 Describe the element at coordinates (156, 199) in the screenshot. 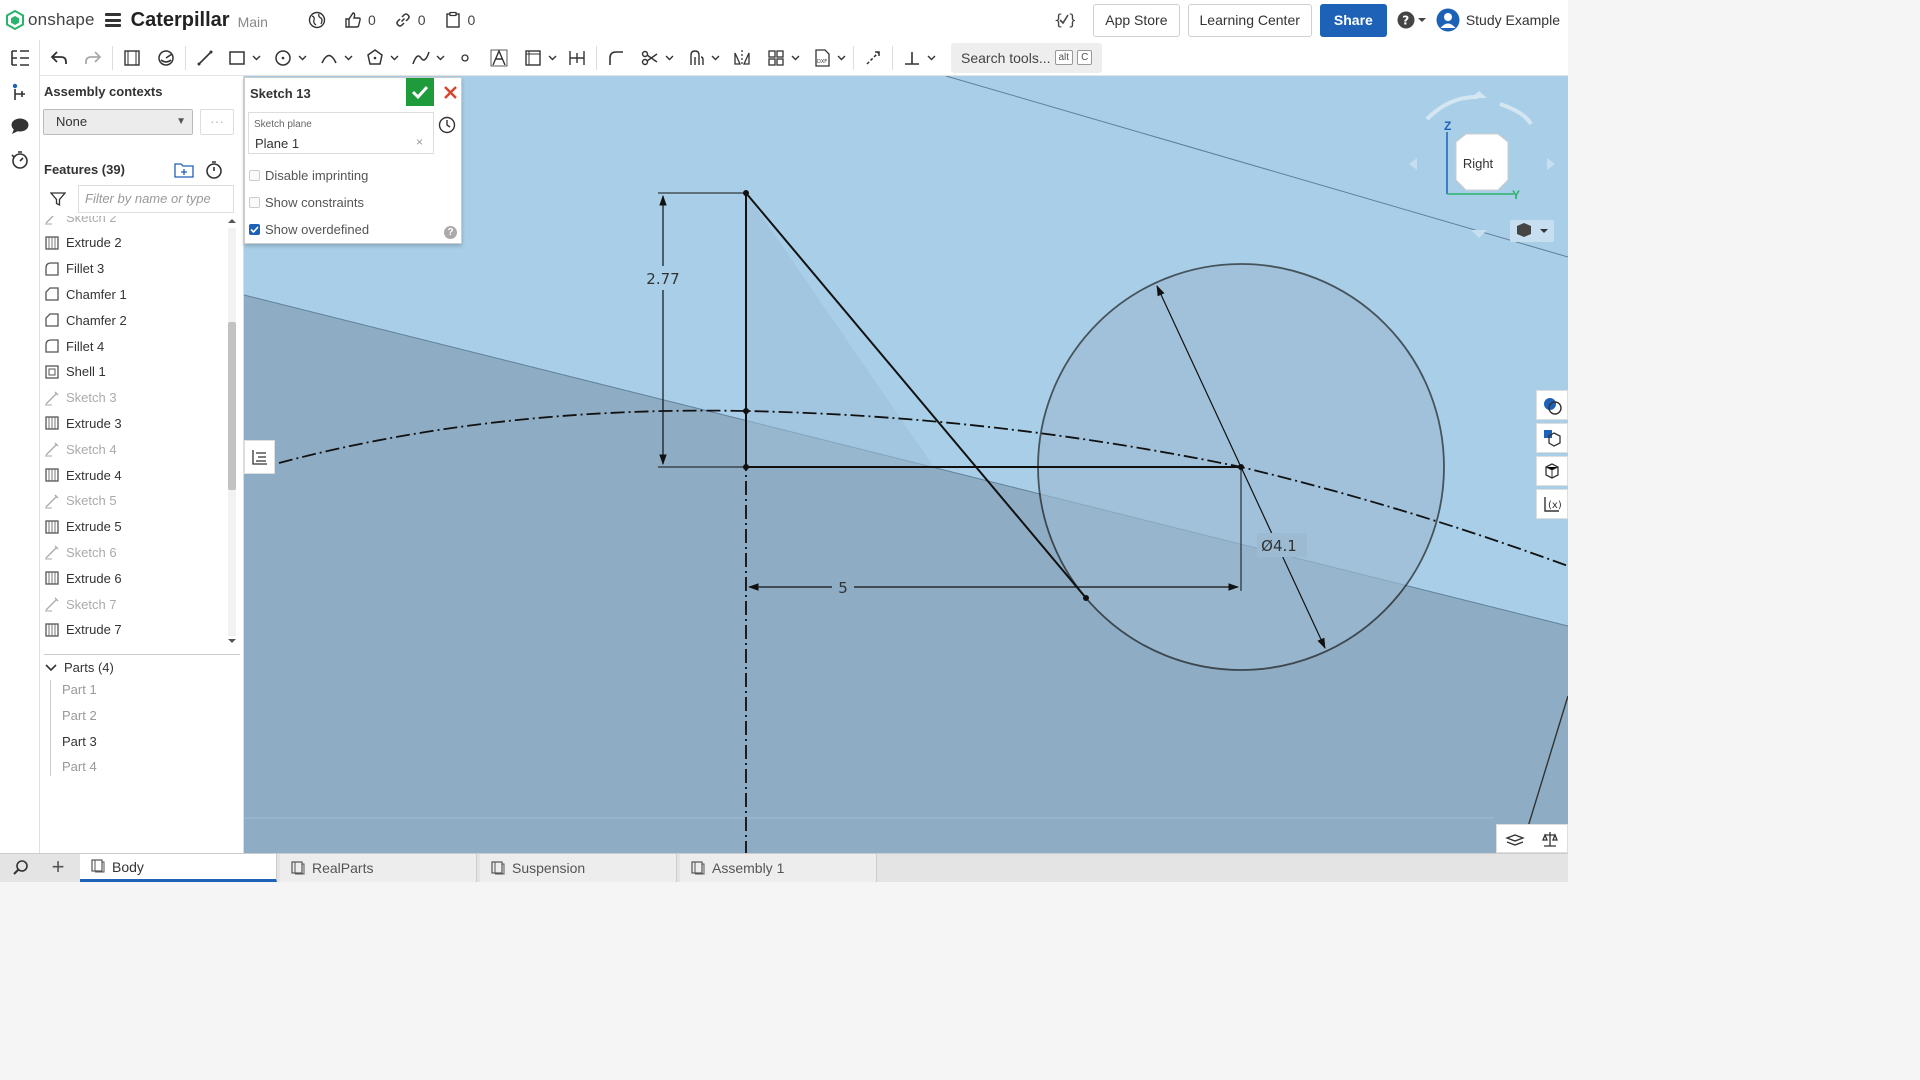

I see `feature-filter-input: Filter by name or type` at that location.